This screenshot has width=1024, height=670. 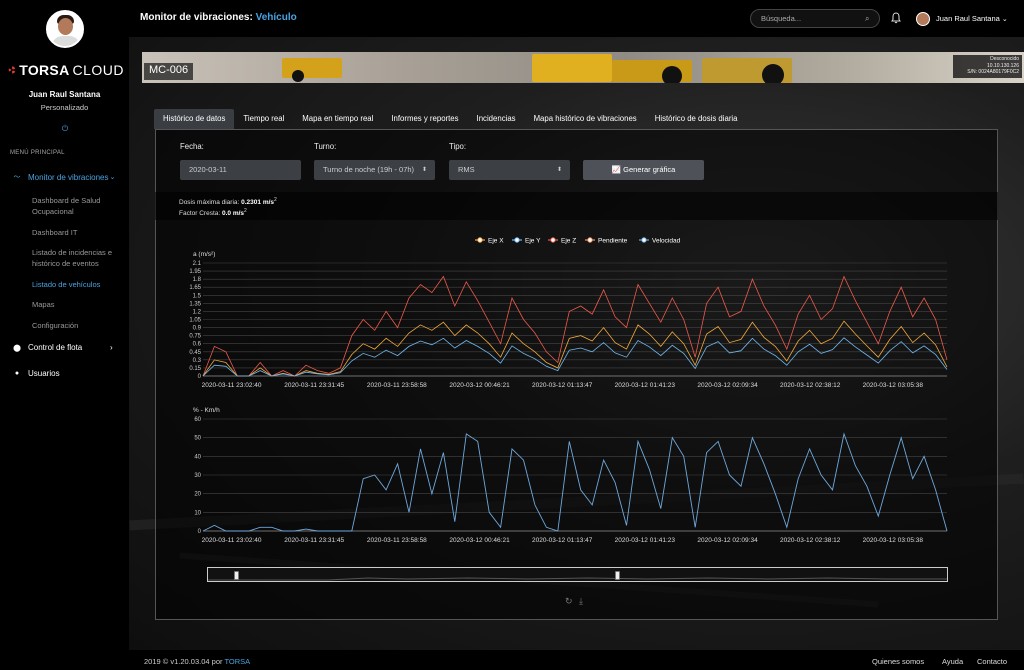 What do you see at coordinates (643, 170) in the screenshot?
I see `generate-chart-button: 📈 Generar gráfica` at bounding box center [643, 170].